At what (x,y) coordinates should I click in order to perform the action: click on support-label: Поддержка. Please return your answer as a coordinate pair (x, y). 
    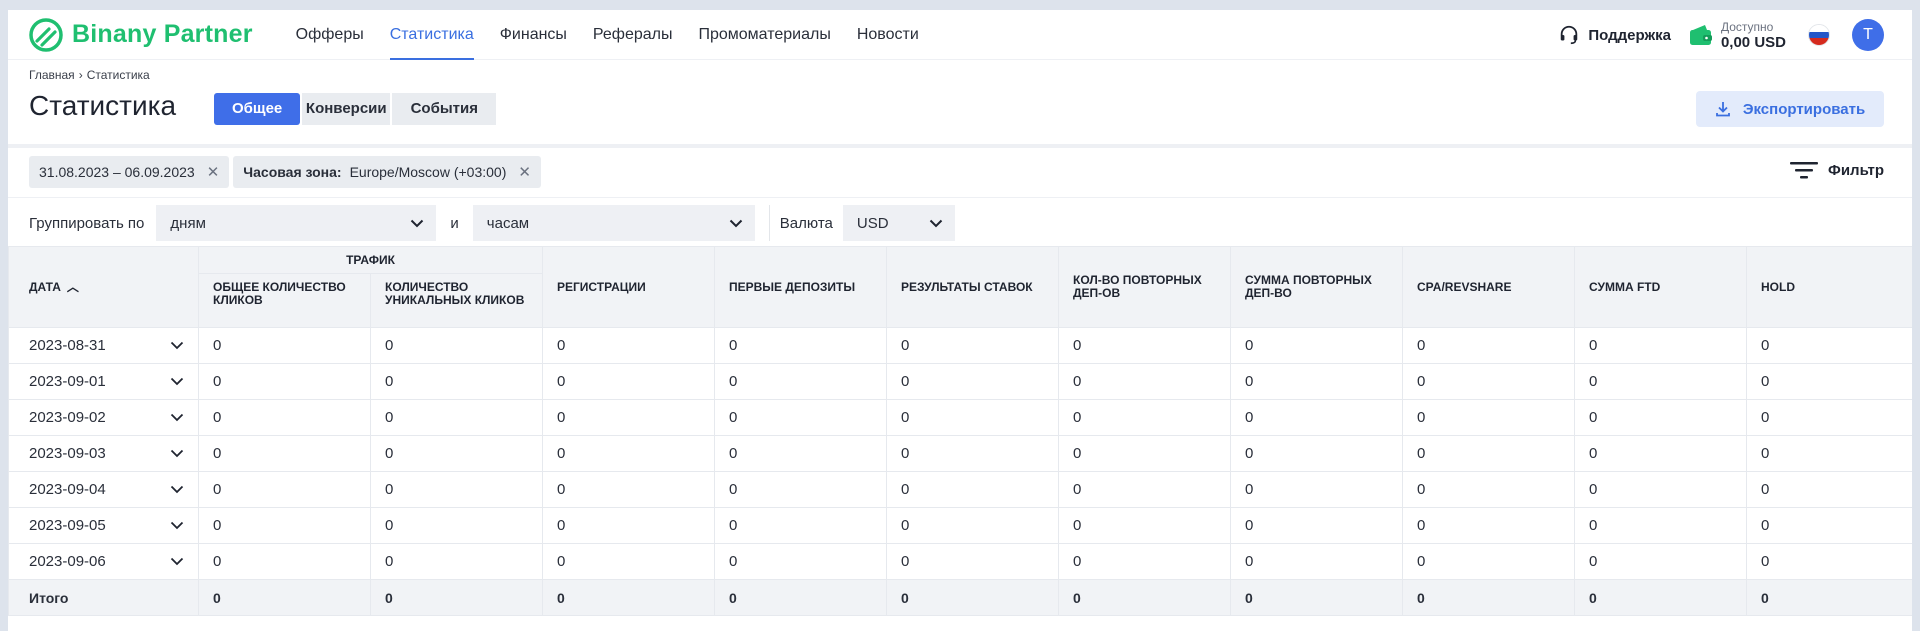
    Looking at the image, I should click on (1629, 35).